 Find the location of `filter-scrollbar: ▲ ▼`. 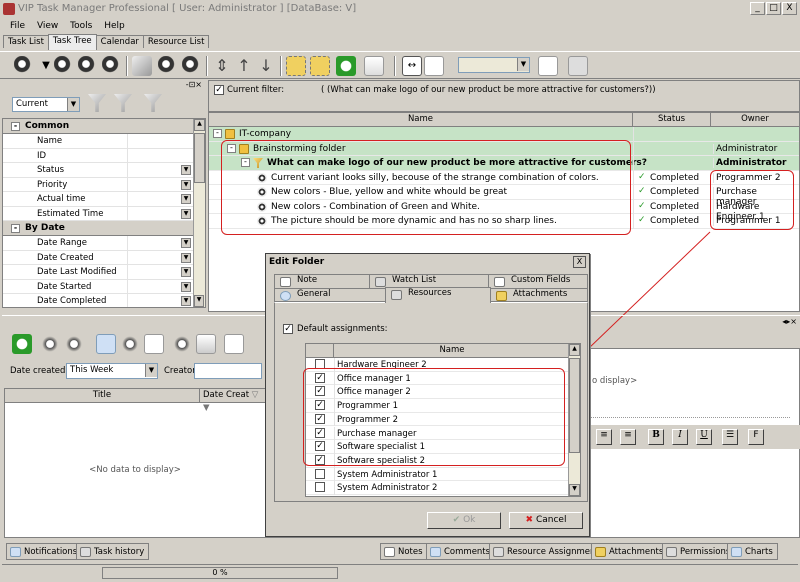

filter-scrollbar: ▲ ▼ is located at coordinates (199, 213).